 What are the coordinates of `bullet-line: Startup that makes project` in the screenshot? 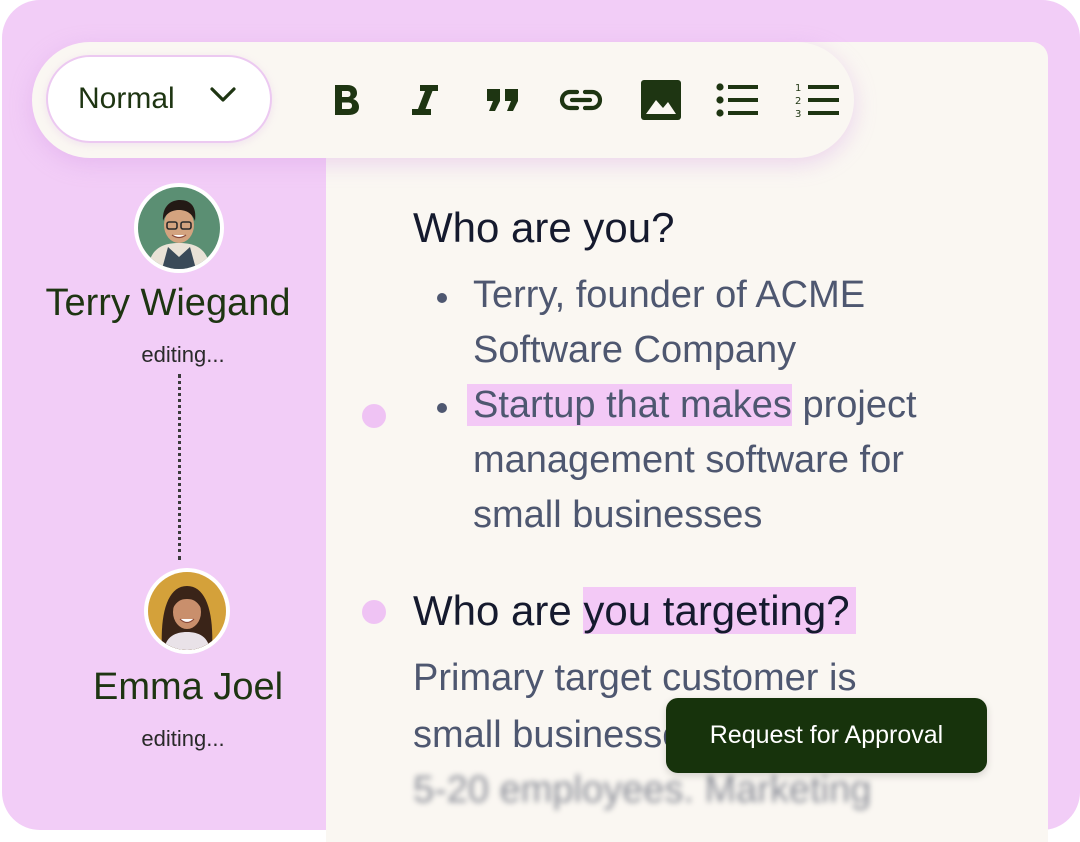 It's located at (692, 405).